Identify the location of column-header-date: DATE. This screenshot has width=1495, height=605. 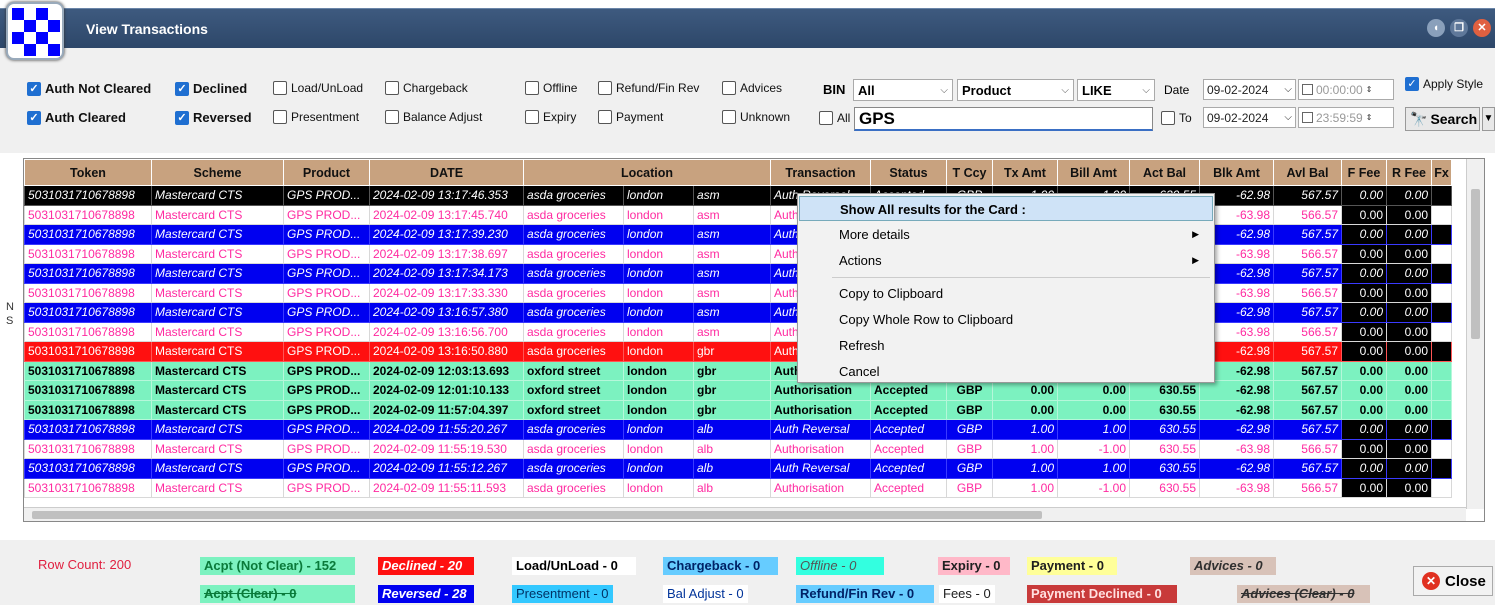
(446, 172).